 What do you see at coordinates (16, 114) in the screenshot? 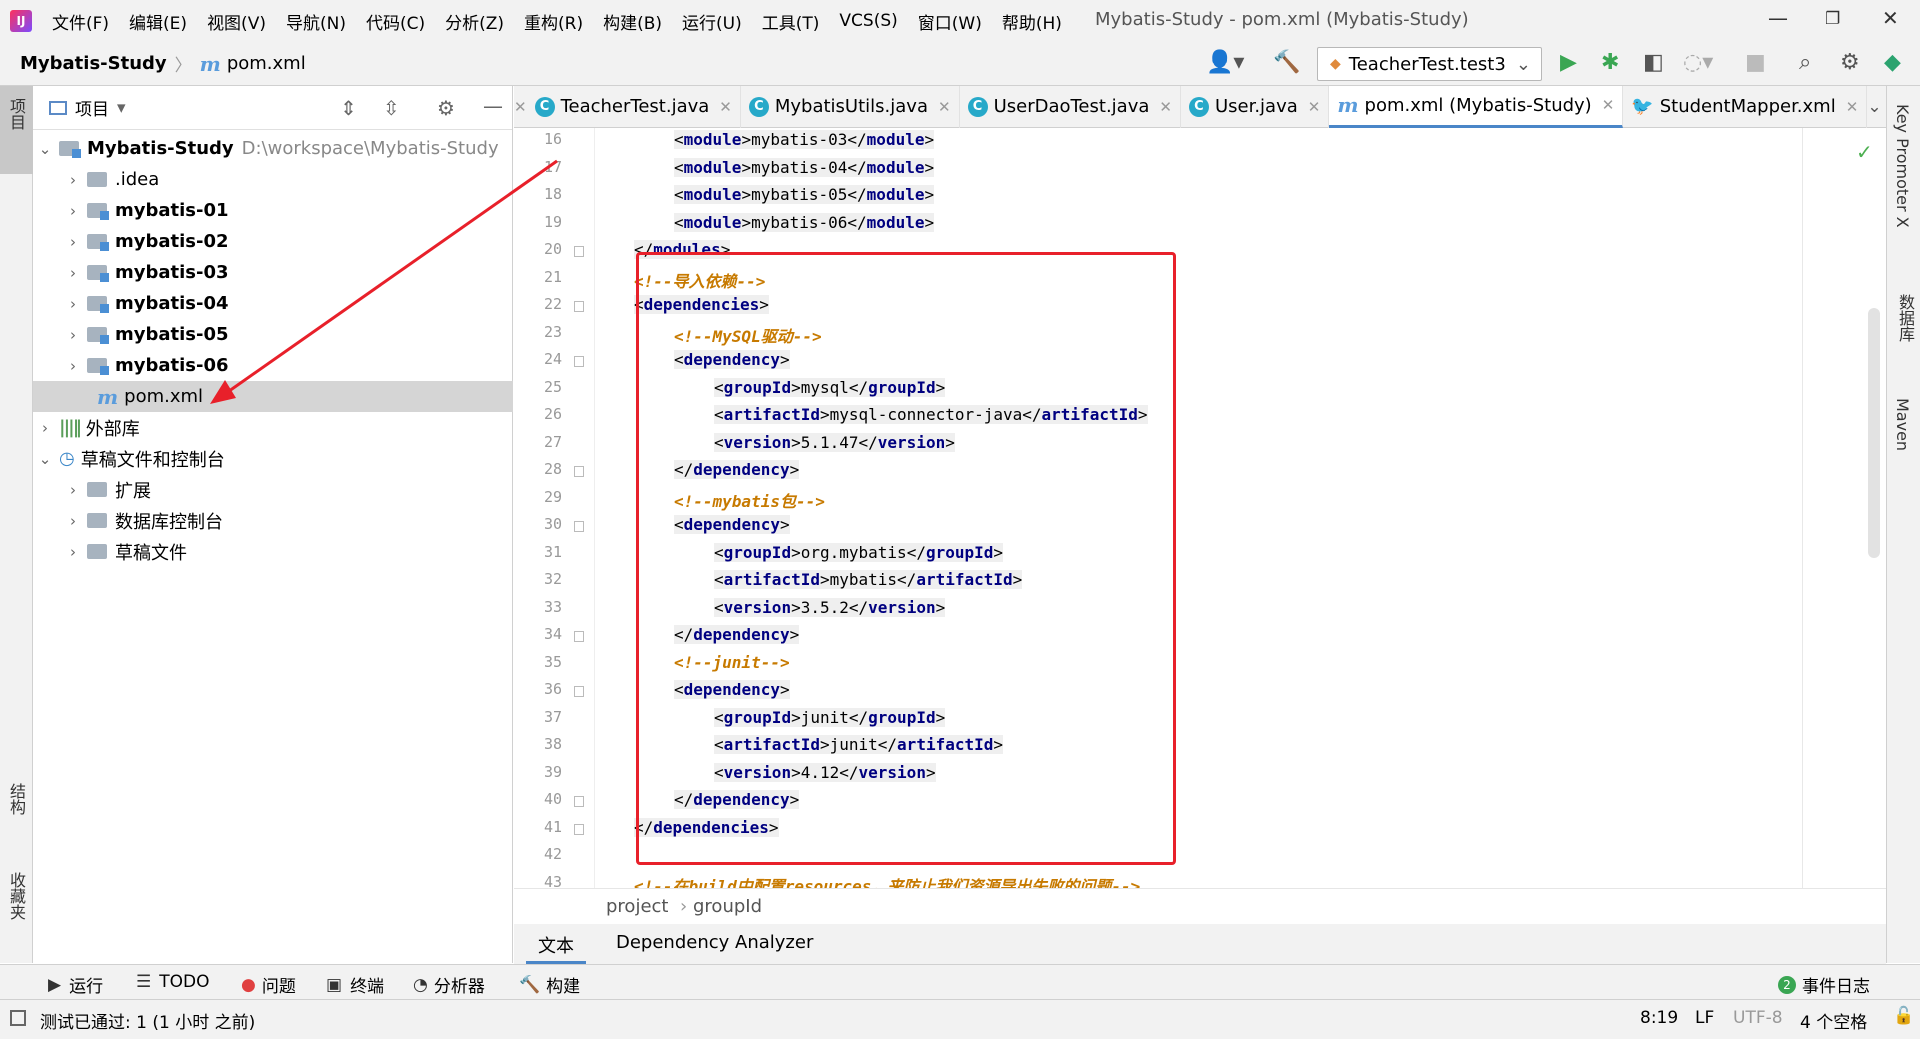
I see `tab-project: 项目` at bounding box center [16, 114].